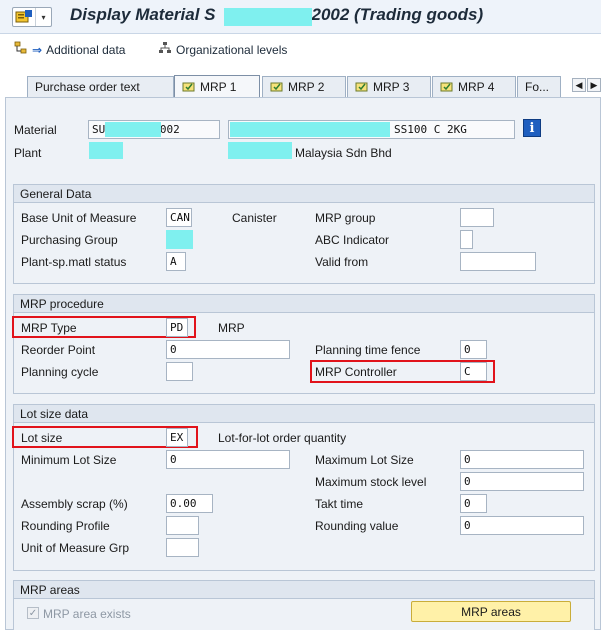 Image resolution: width=601 pixels, height=630 pixels. I want to click on reorder-point-field: 0, so click(228, 349).